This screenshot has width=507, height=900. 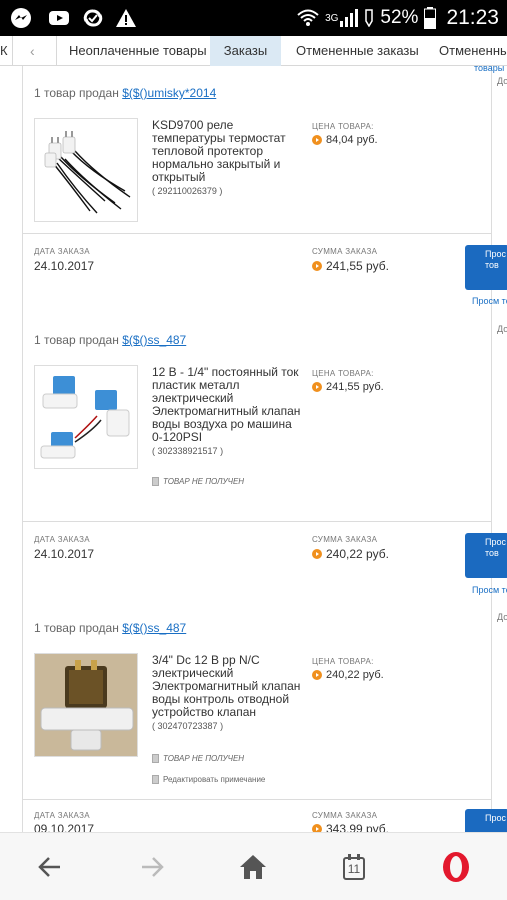 What do you see at coordinates (253, 18) in the screenshot?
I see `status-bar: 3G 52% 21:23` at bounding box center [253, 18].